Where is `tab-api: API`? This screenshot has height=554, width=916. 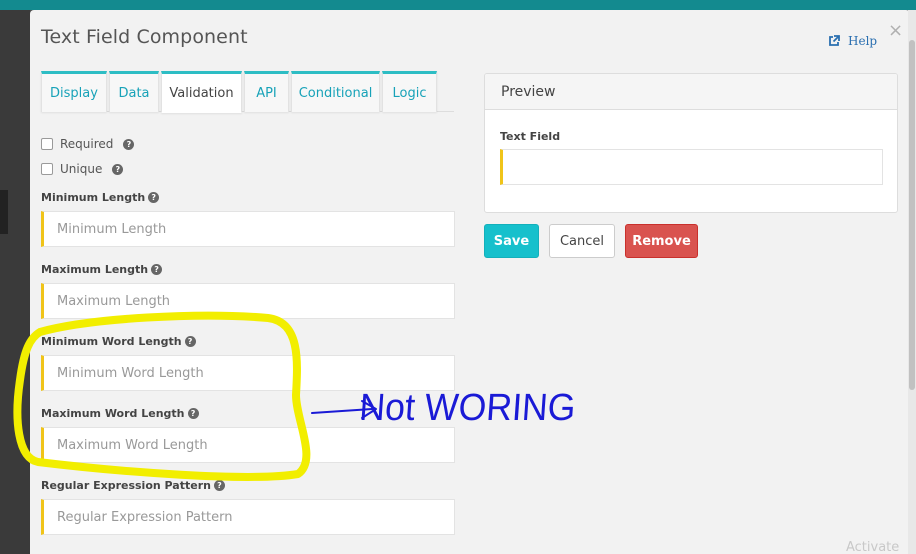 tab-api: API is located at coordinates (266, 91).